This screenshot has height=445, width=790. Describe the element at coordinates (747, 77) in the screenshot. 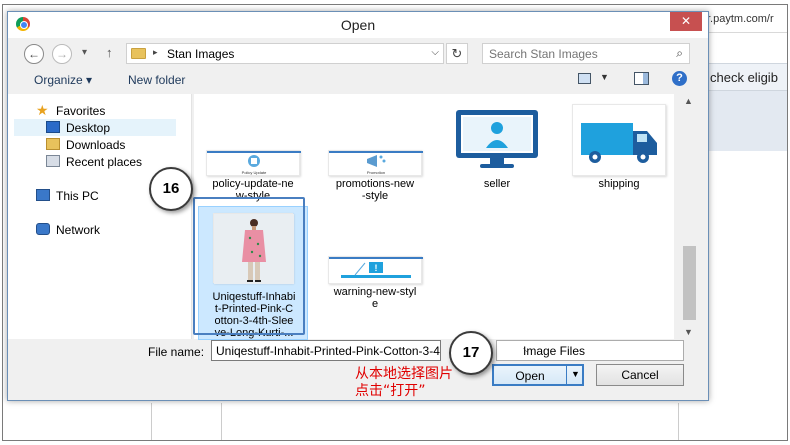

I see `check-eligibility-text: check eligib` at that location.